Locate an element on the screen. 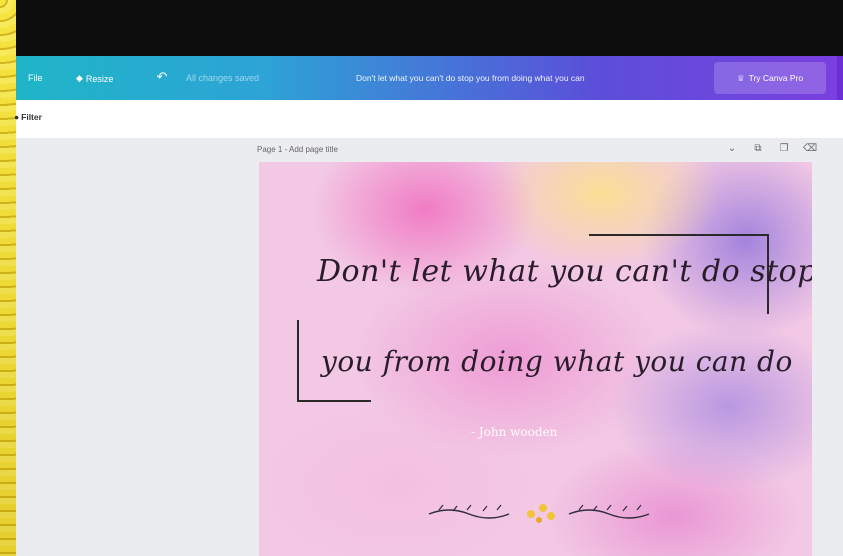 This screenshot has width=843, height=556. page-title: Page 1 - Add page title is located at coordinates (297, 149).